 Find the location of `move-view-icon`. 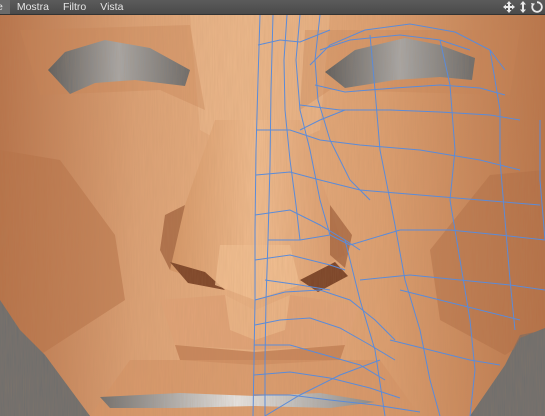

move-view-icon is located at coordinates (509, 7).